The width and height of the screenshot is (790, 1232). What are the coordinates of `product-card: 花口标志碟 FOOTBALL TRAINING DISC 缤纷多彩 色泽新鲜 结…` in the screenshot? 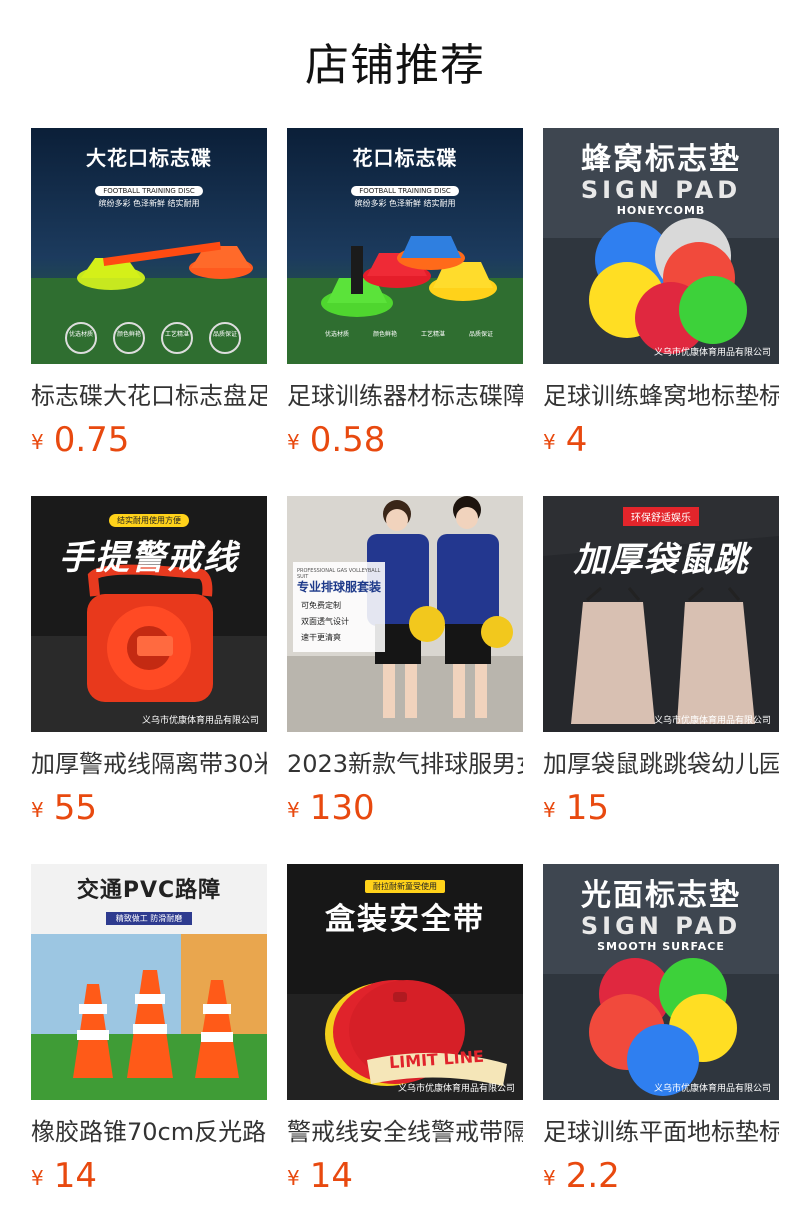 It's located at (405, 312).